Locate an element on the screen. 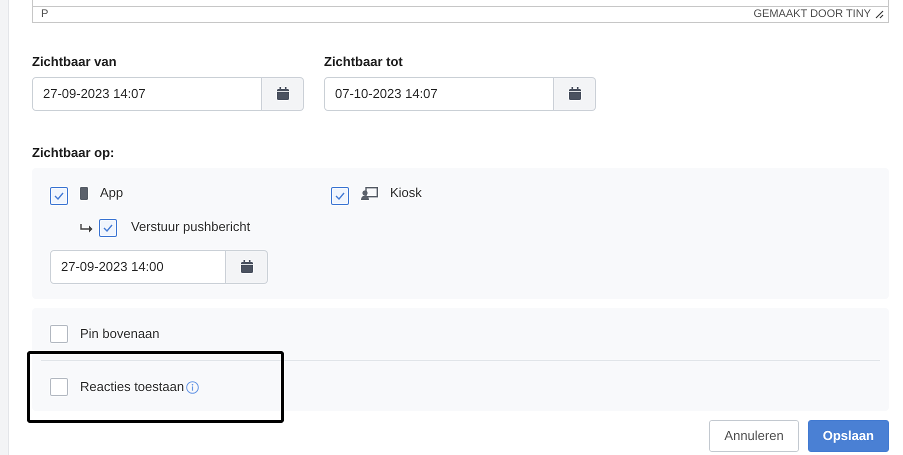 This screenshot has width=903, height=455. channel-label: App is located at coordinates (112, 193).